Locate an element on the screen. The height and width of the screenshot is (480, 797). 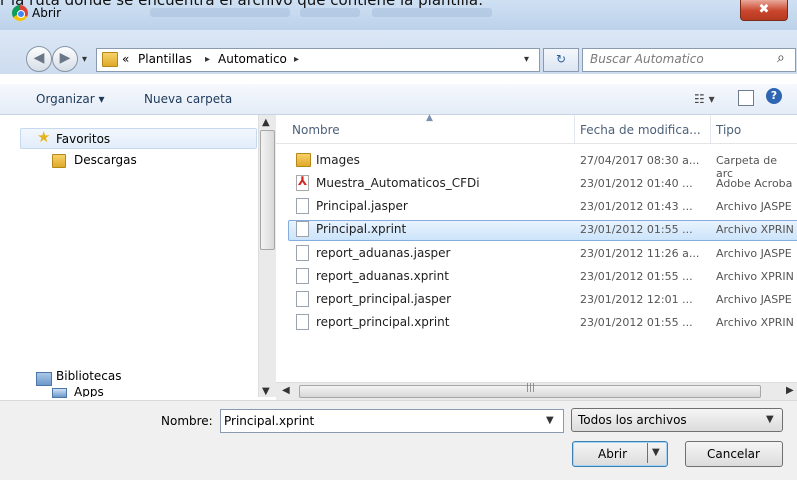
split-divider is located at coordinates (647, 453).